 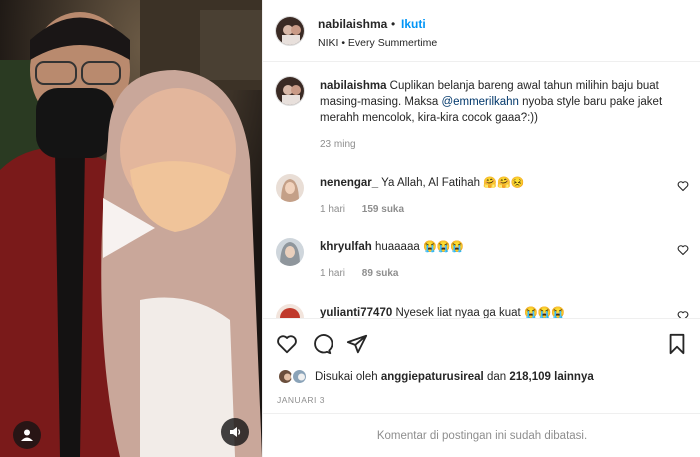 I want to click on play-icon, so click(x=129, y=228).